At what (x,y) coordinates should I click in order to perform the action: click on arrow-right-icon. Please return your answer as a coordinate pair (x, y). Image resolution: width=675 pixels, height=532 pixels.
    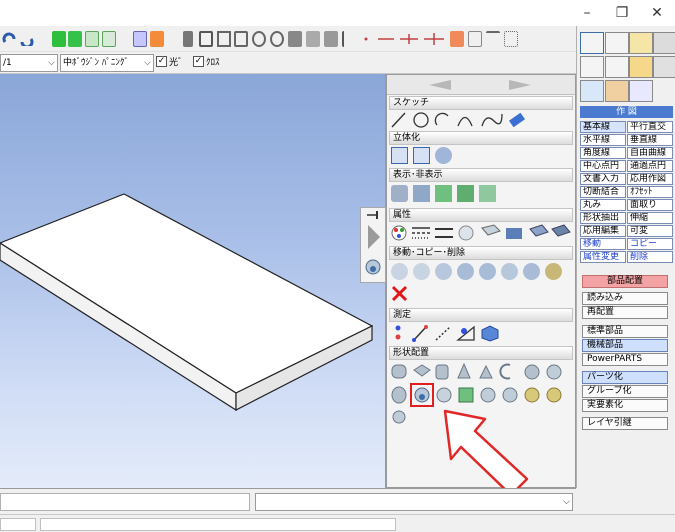
    Looking at the image, I should click on (520, 85).